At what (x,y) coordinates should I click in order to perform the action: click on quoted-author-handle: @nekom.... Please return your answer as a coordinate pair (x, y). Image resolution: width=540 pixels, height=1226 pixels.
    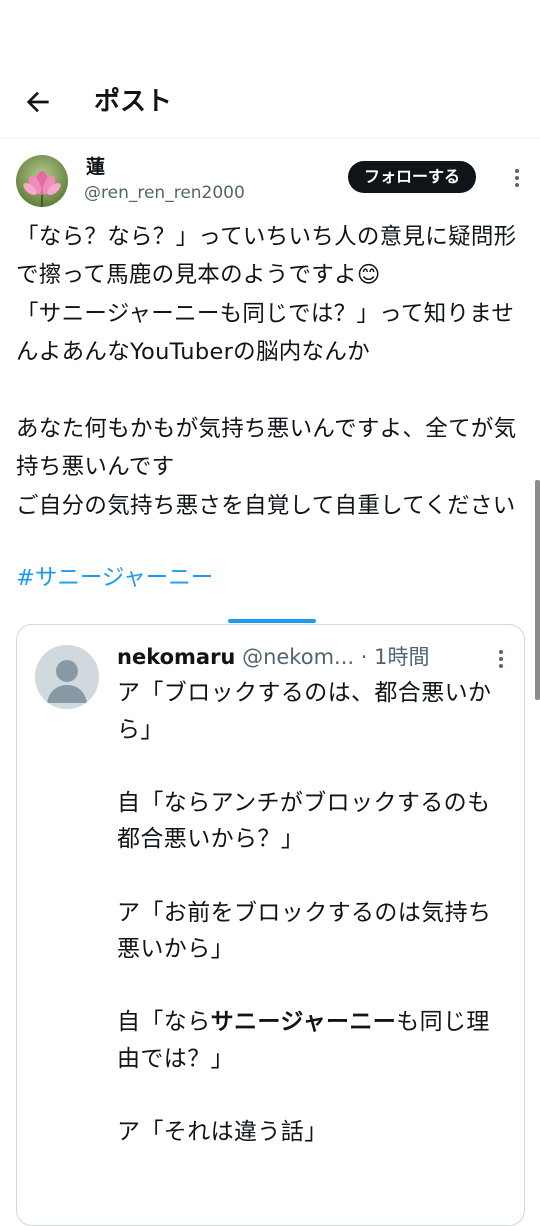
    Looking at the image, I should click on (298, 657).